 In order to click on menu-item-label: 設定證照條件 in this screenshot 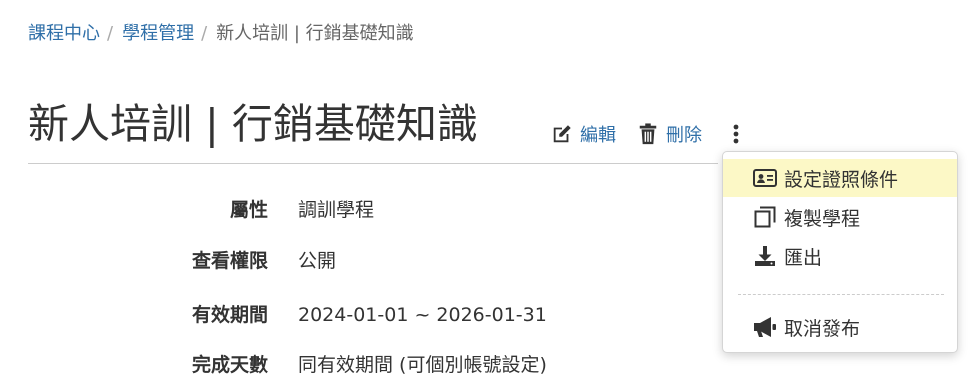, I will do `click(841, 179)`.